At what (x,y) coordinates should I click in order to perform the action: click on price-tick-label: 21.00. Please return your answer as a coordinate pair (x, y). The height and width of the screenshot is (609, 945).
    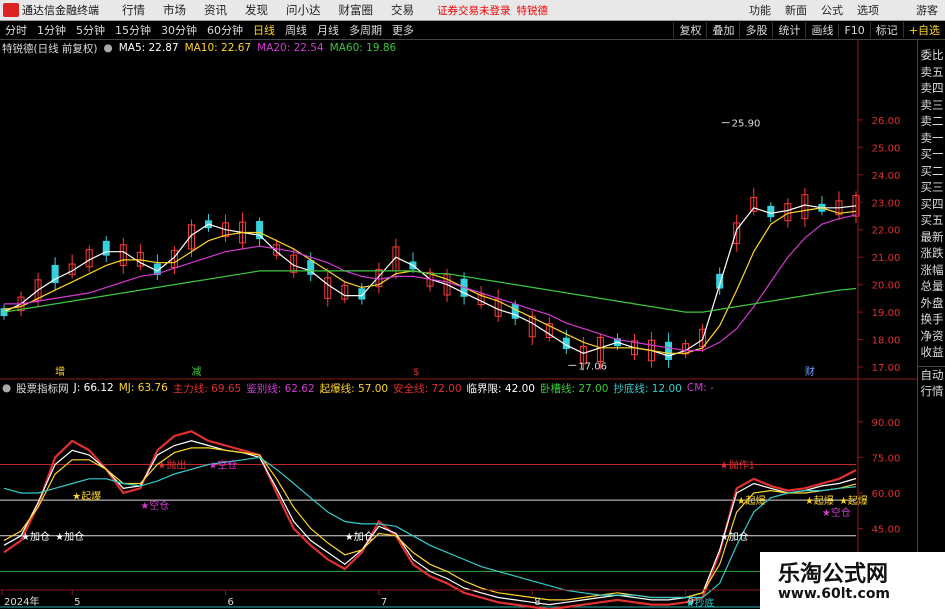
    Looking at the image, I should click on (886, 258).